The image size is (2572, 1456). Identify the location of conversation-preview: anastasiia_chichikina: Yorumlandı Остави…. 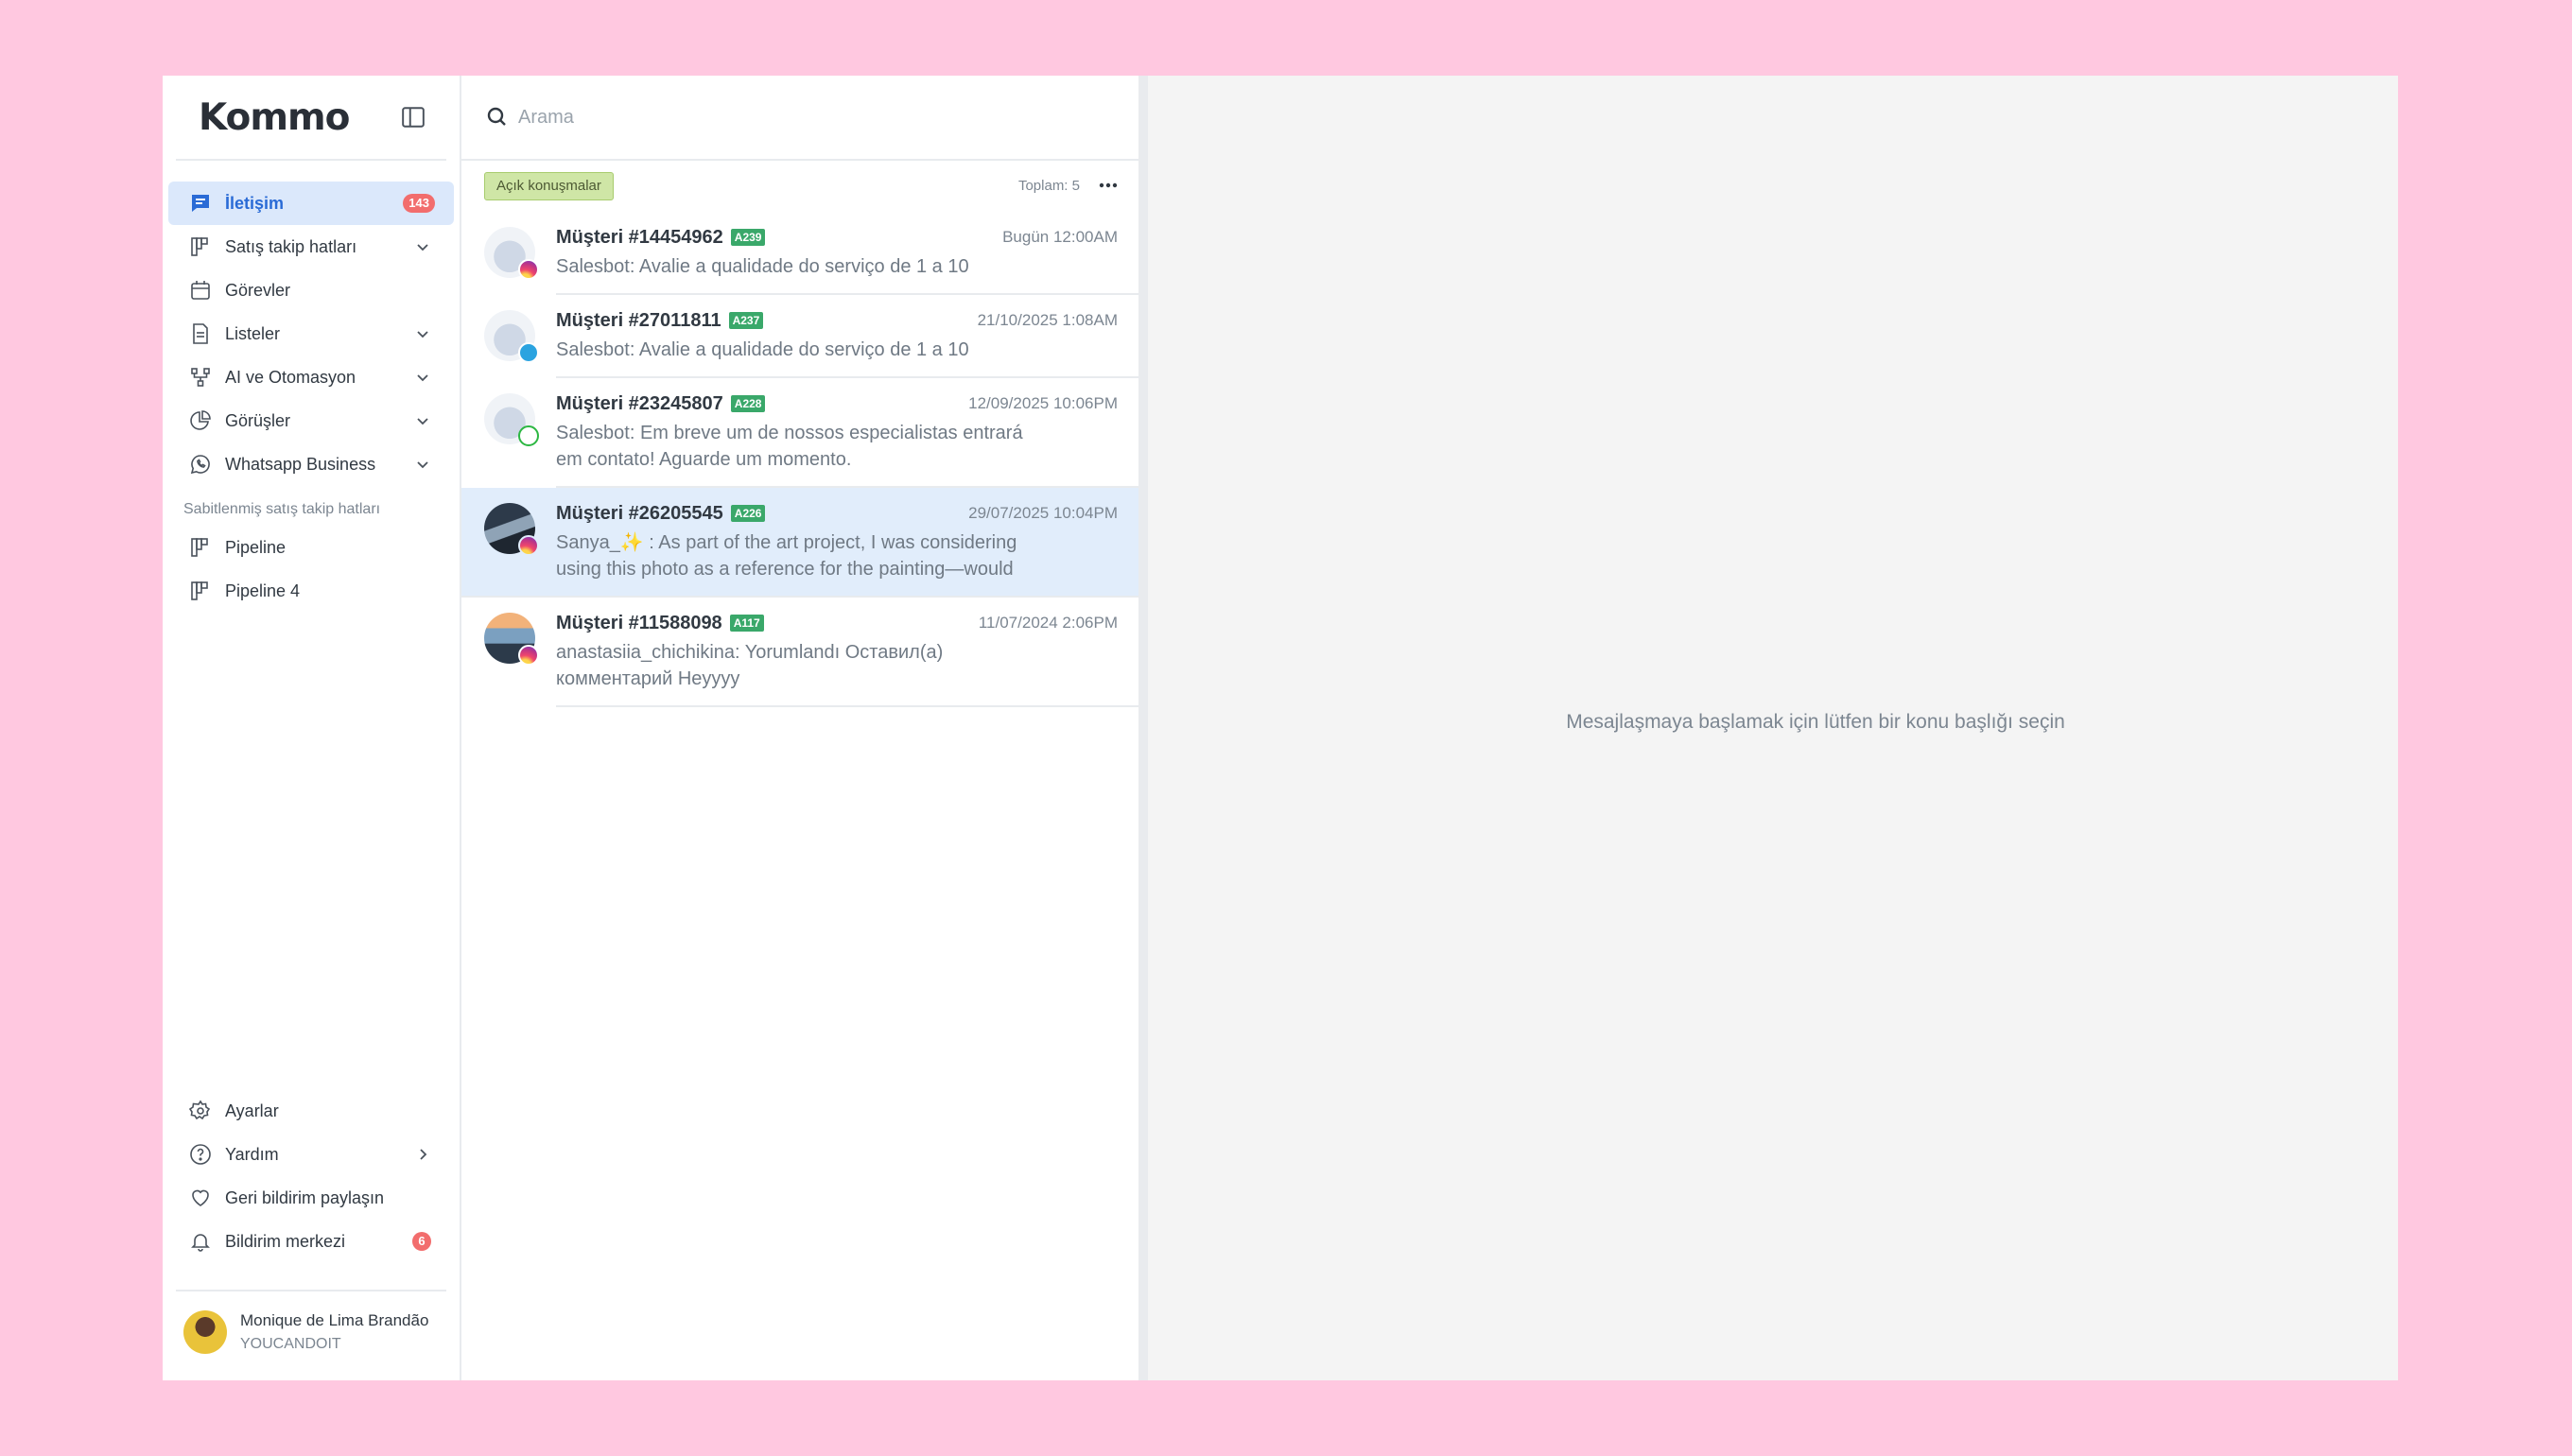
(750, 665).